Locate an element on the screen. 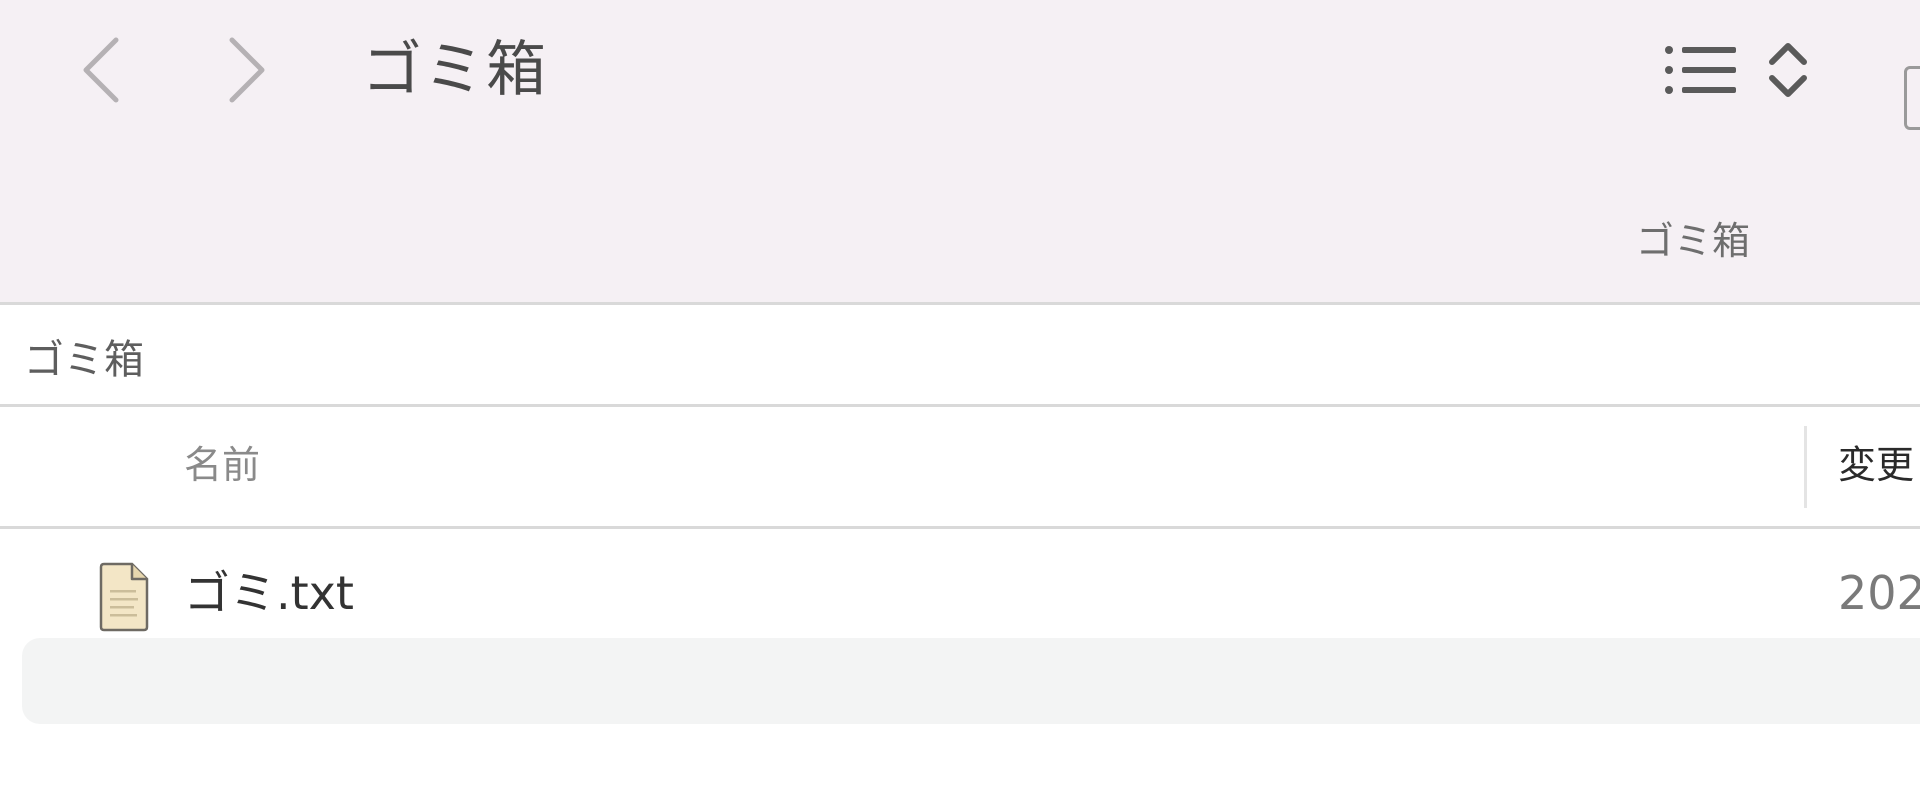 This screenshot has height=795, width=1920. chevron-left-icon is located at coordinates (101, 70).